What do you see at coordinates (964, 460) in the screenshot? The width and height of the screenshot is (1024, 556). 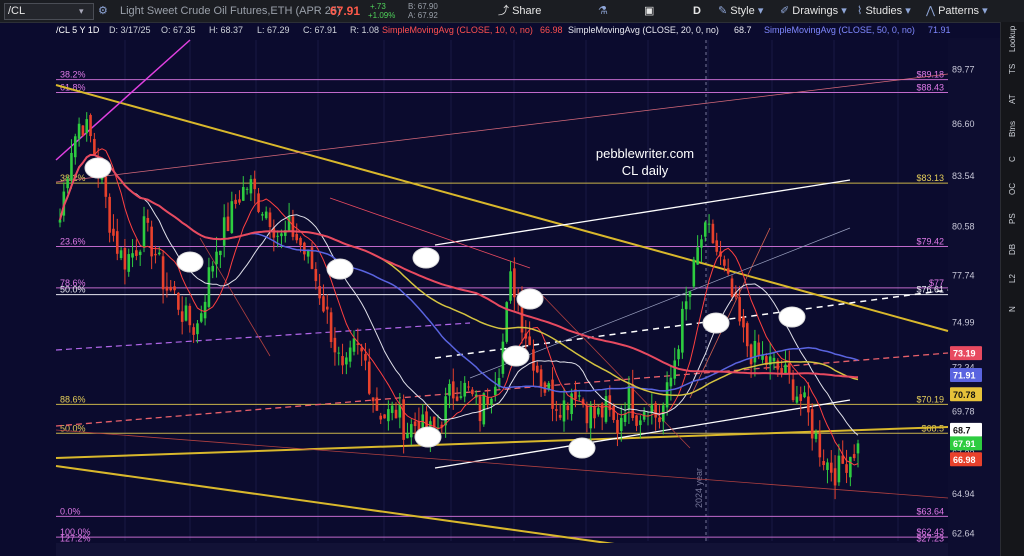 I see `price-badge-label: 66.98` at bounding box center [964, 460].